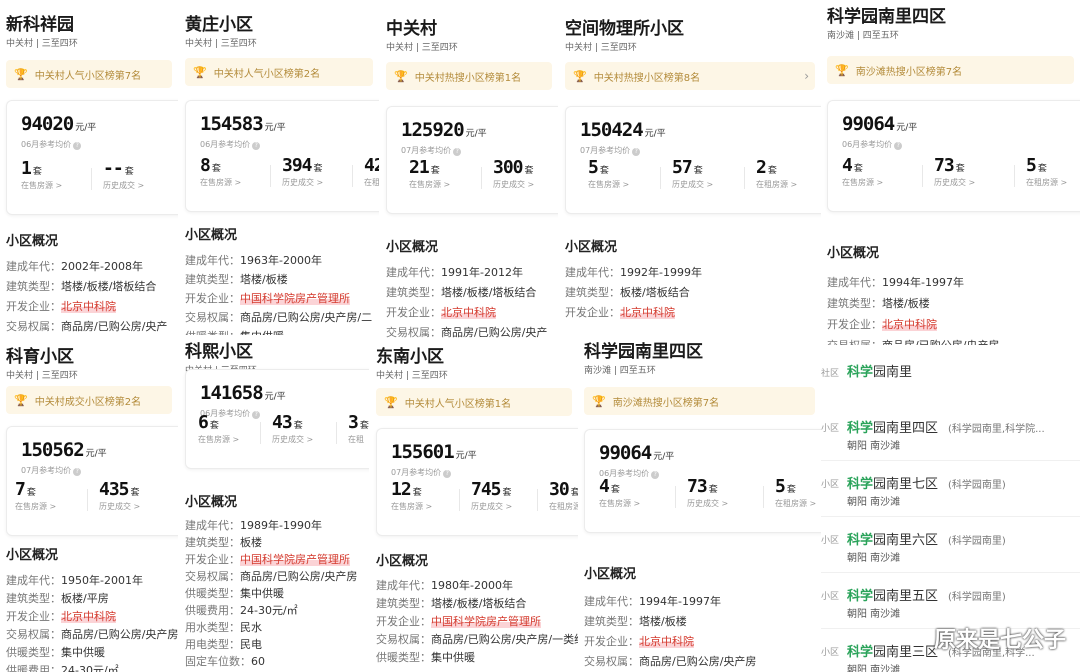  I want to click on stat-item: 42 在租, so click(371, 171).